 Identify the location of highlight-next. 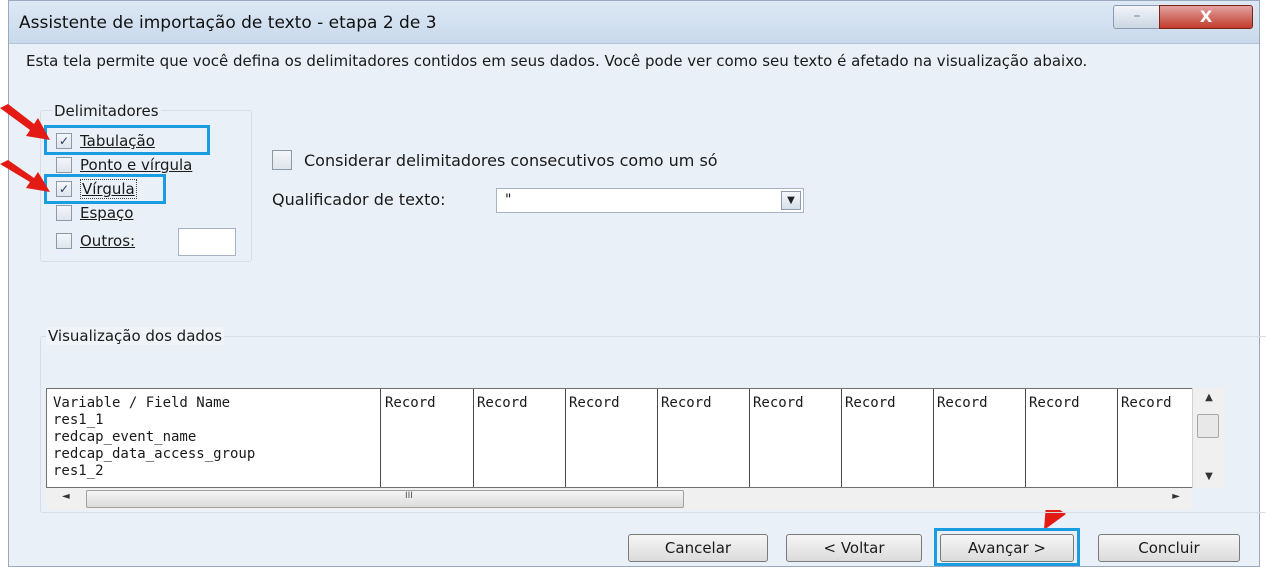
(1007, 547).